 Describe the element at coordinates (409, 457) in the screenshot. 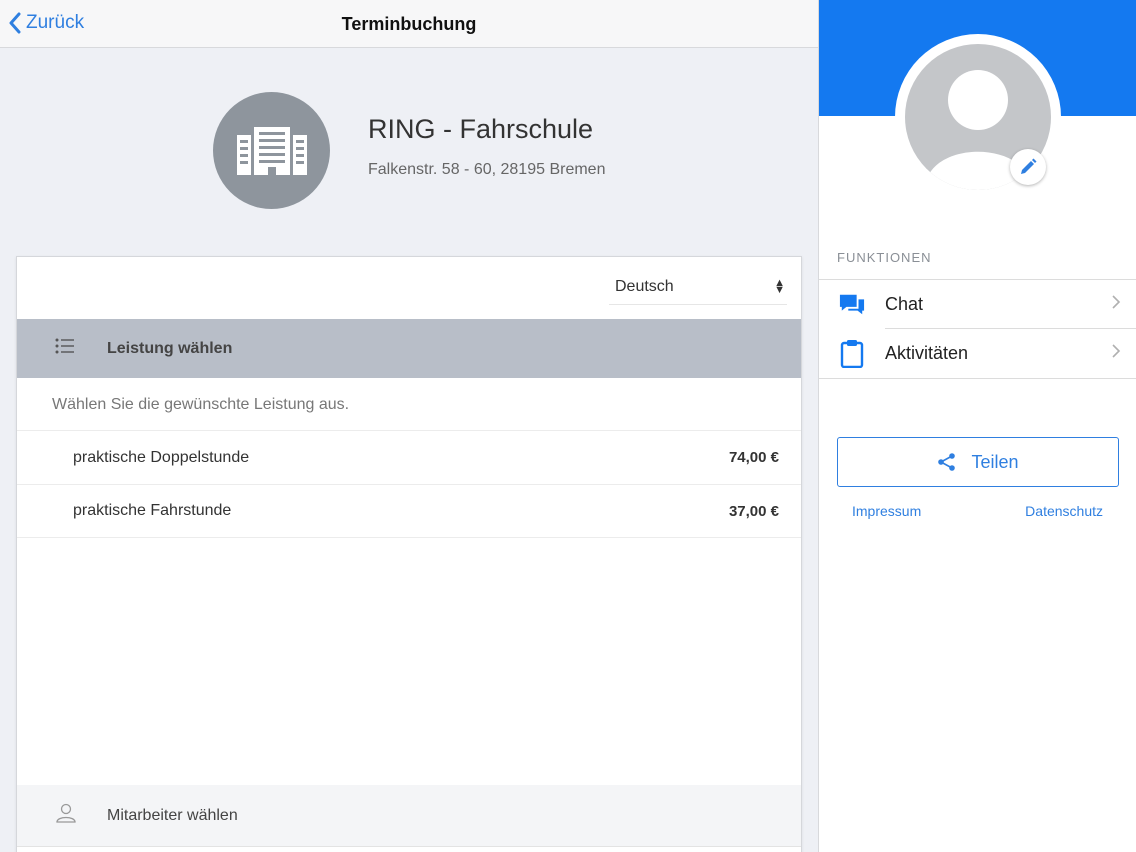

I see `service-item: praktische Doppelstunde 74,00 €` at that location.